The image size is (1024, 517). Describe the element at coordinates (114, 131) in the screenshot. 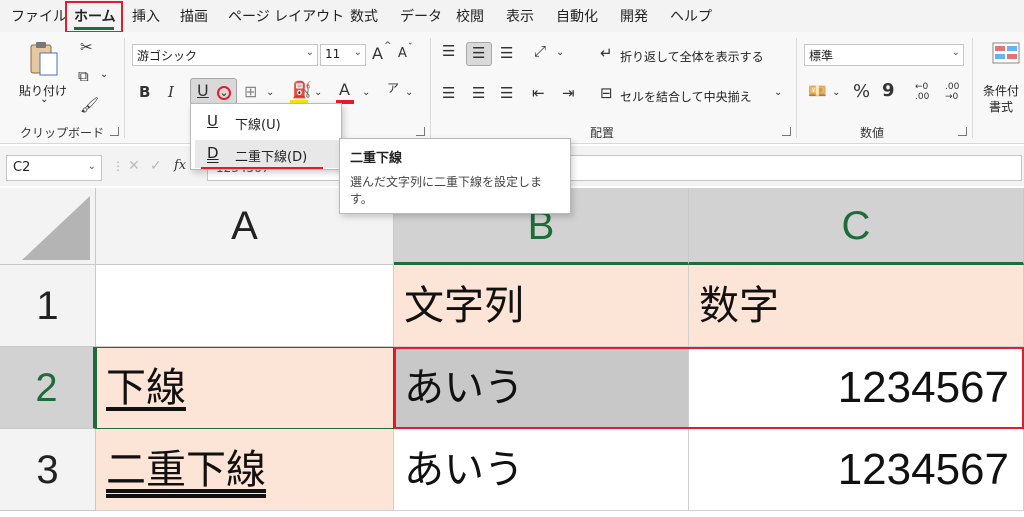

I see `clipboard-launcher-icon` at that location.